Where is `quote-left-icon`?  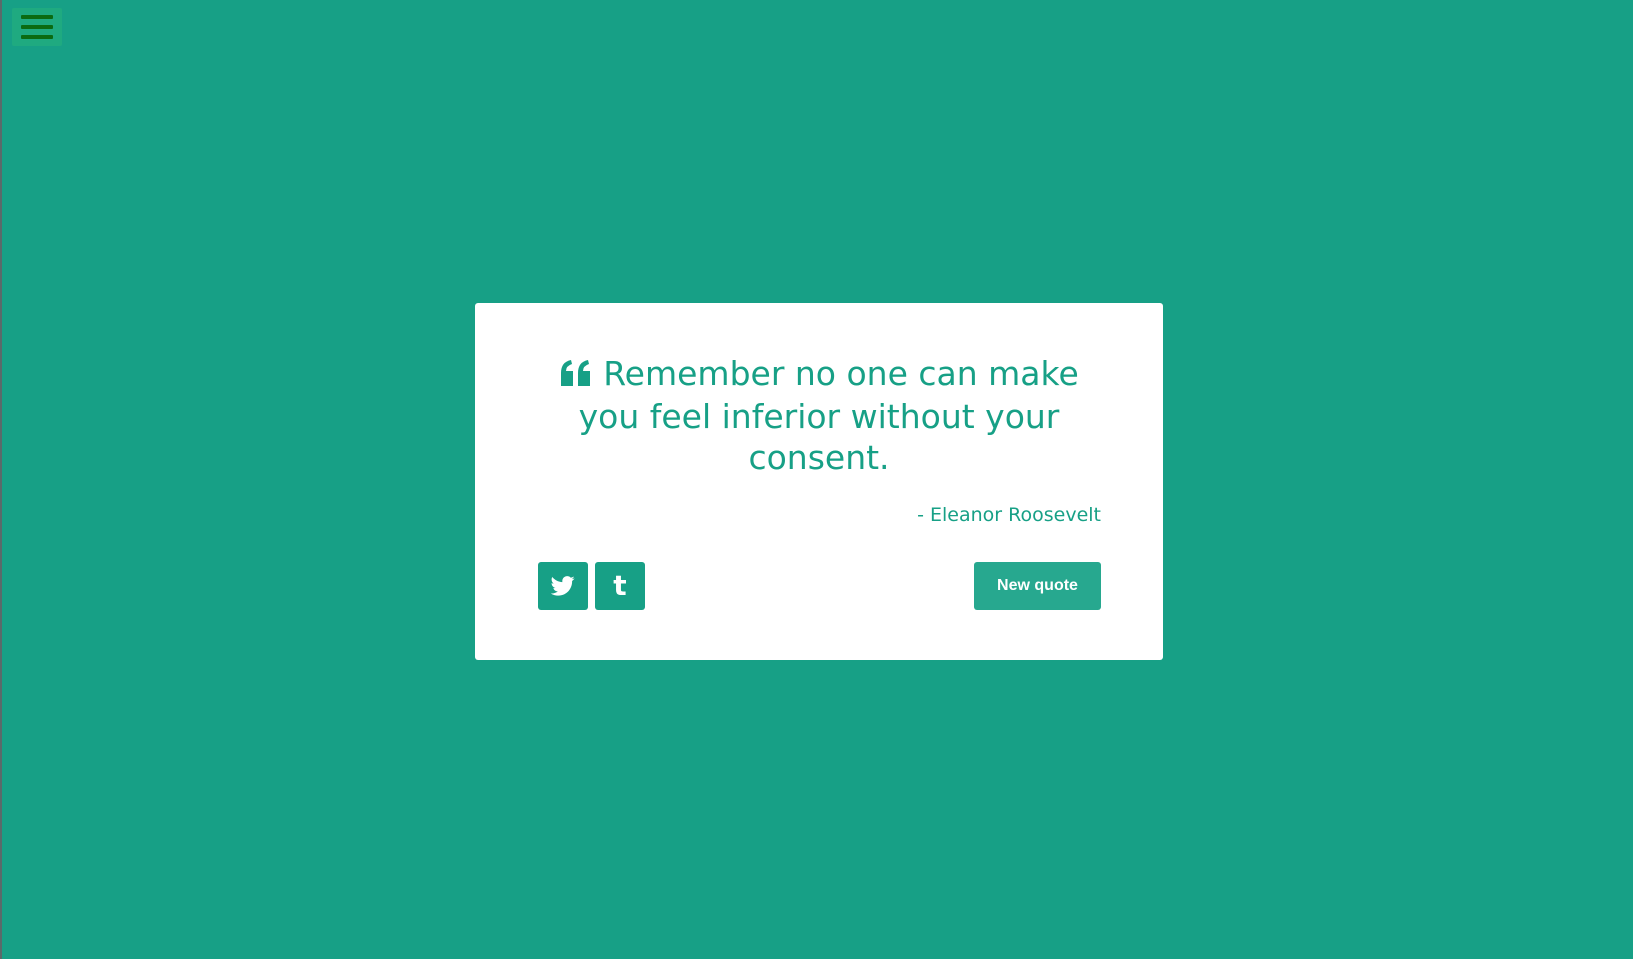
quote-left-icon is located at coordinates (576, 375).